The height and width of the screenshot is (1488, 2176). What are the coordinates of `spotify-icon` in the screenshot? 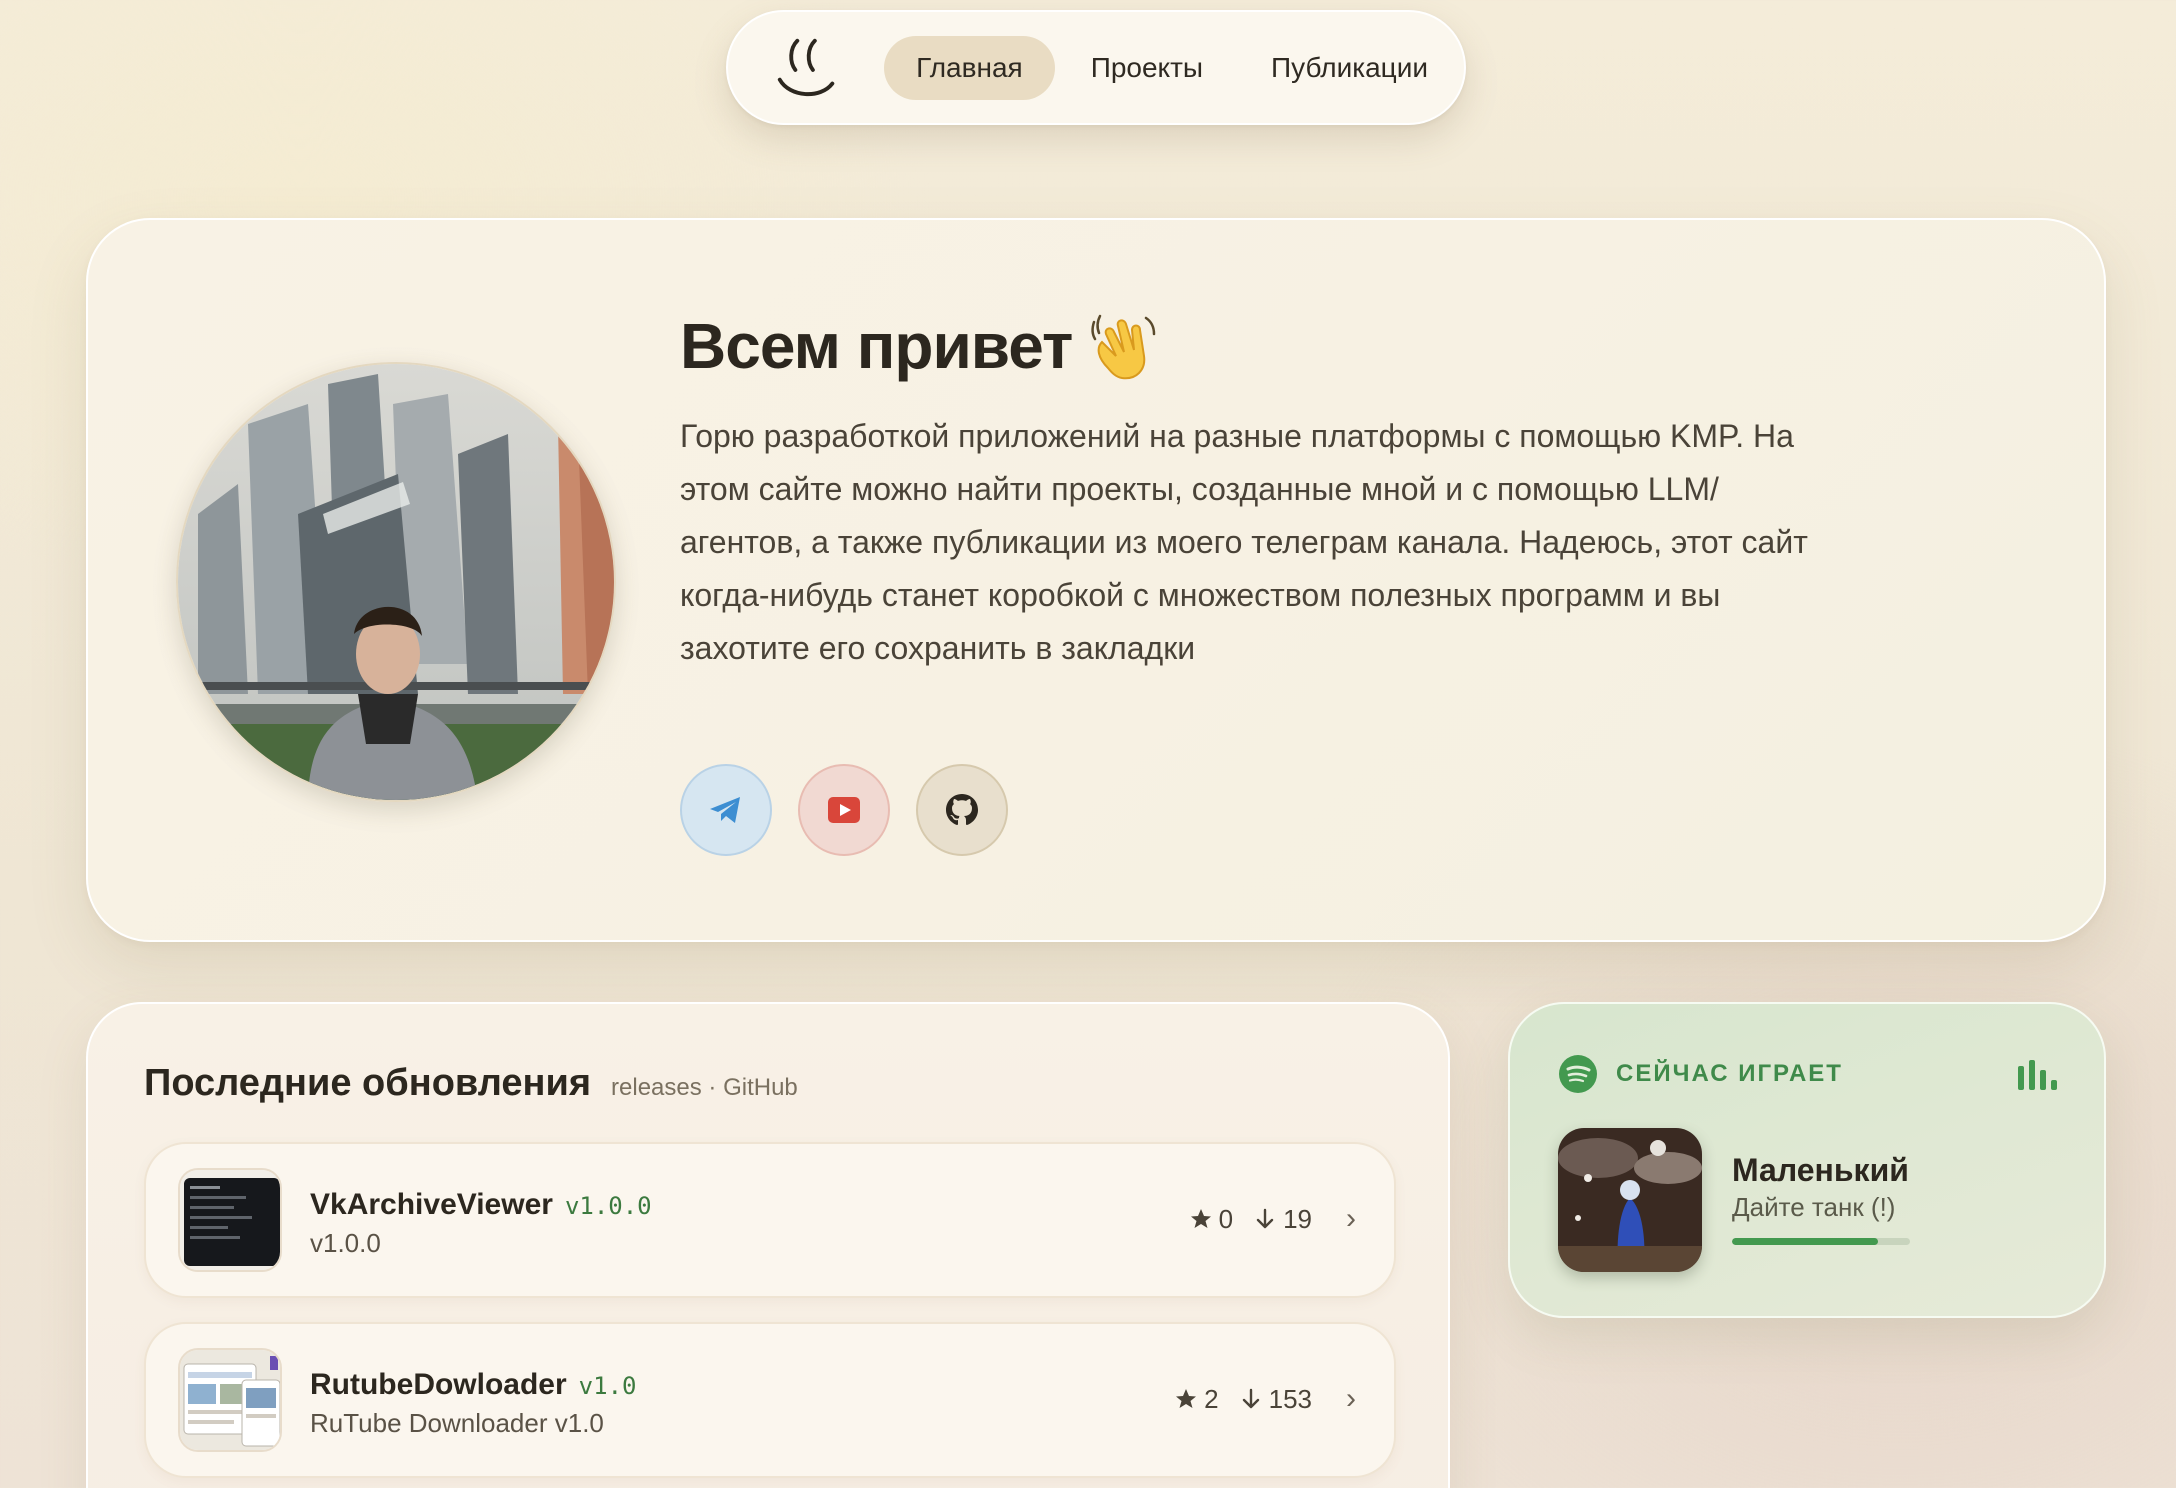 It's located at (1578, 1074).